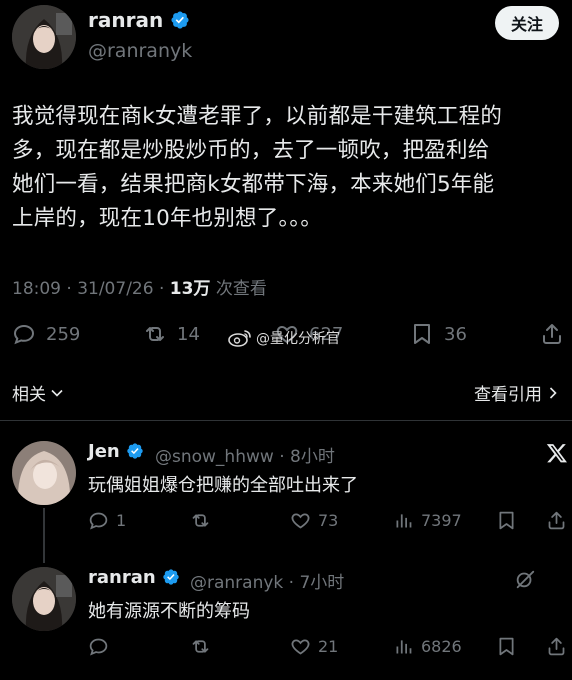 The width and height of the screenshot is (572, 680). Describe the element at coordinates (527, 23) in the screenshot. I see `follow-button: 关注` at that location.